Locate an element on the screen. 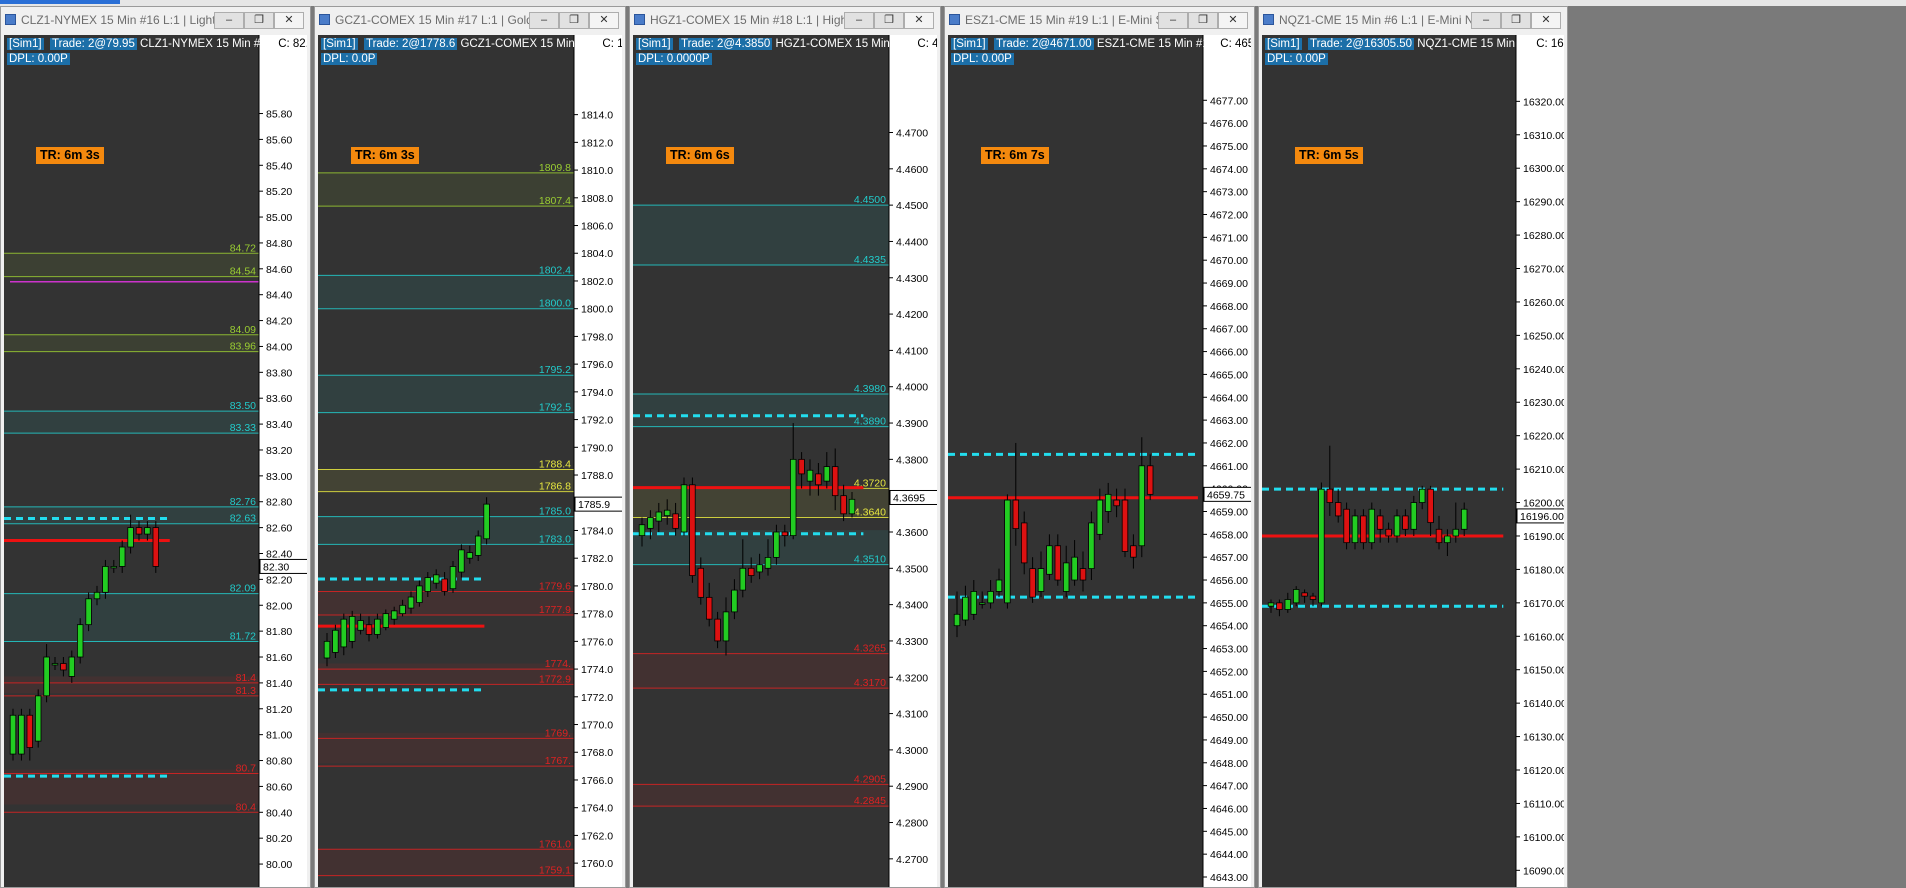 The width and height of the screenshot is (1906, 888). trade-info: Trade: 2@16305.50 is located at coordinates (1361, 44).